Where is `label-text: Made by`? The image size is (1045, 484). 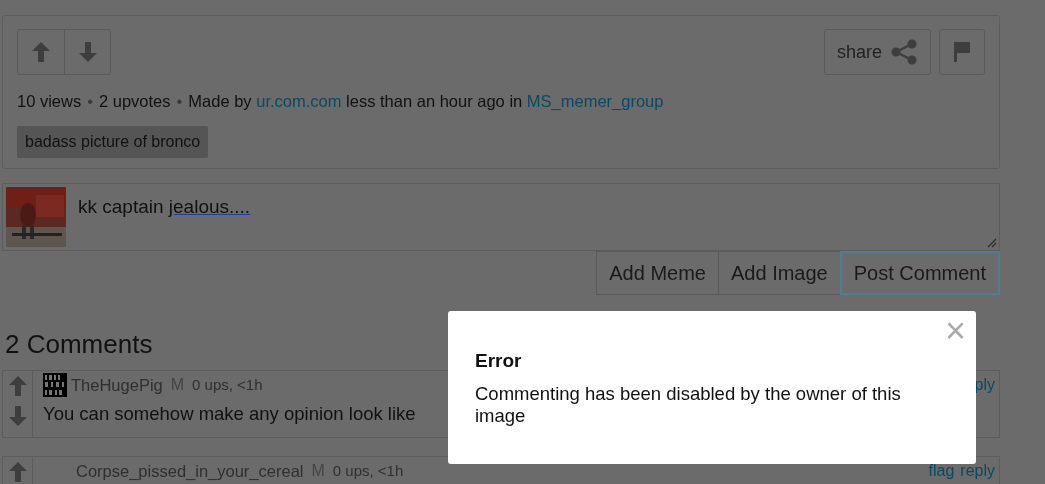 label-text: Made by is located at coordinates (220, 101).